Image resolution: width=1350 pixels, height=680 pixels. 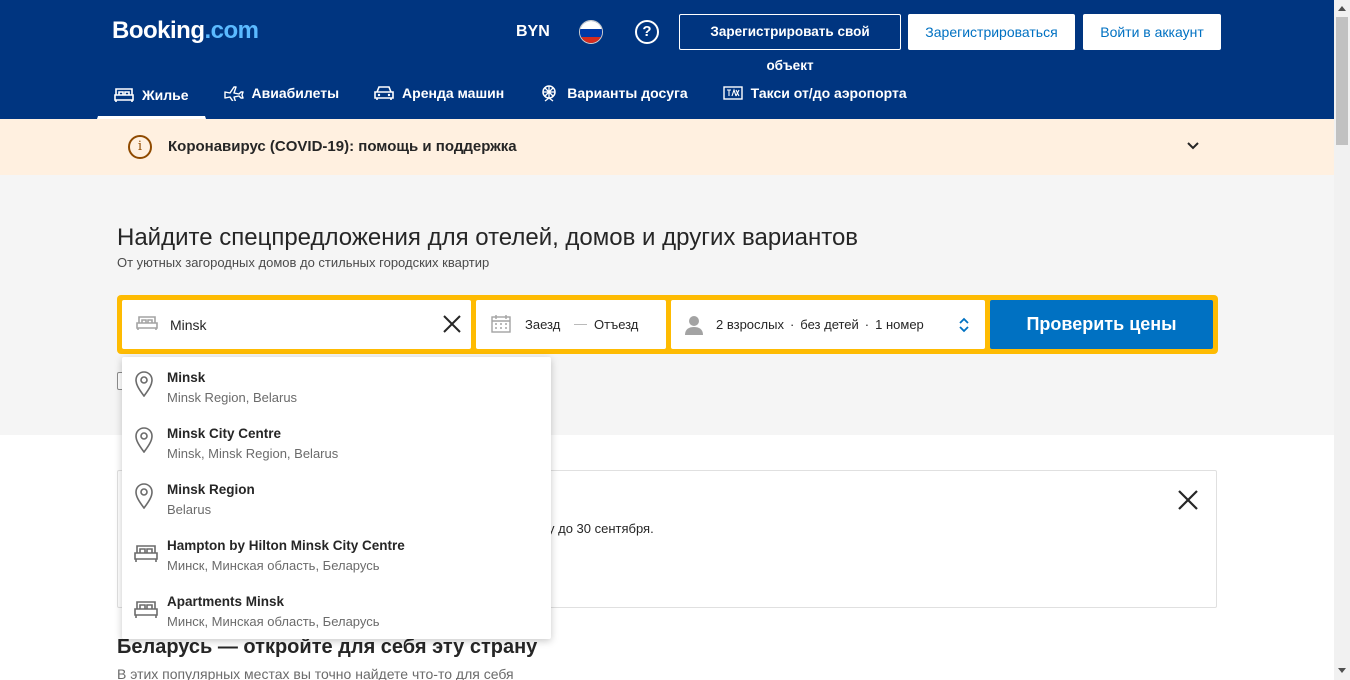 I want to click on nav-tab-airport-taxi: Такси от/до аэропорта, so click(x=815, y=93).